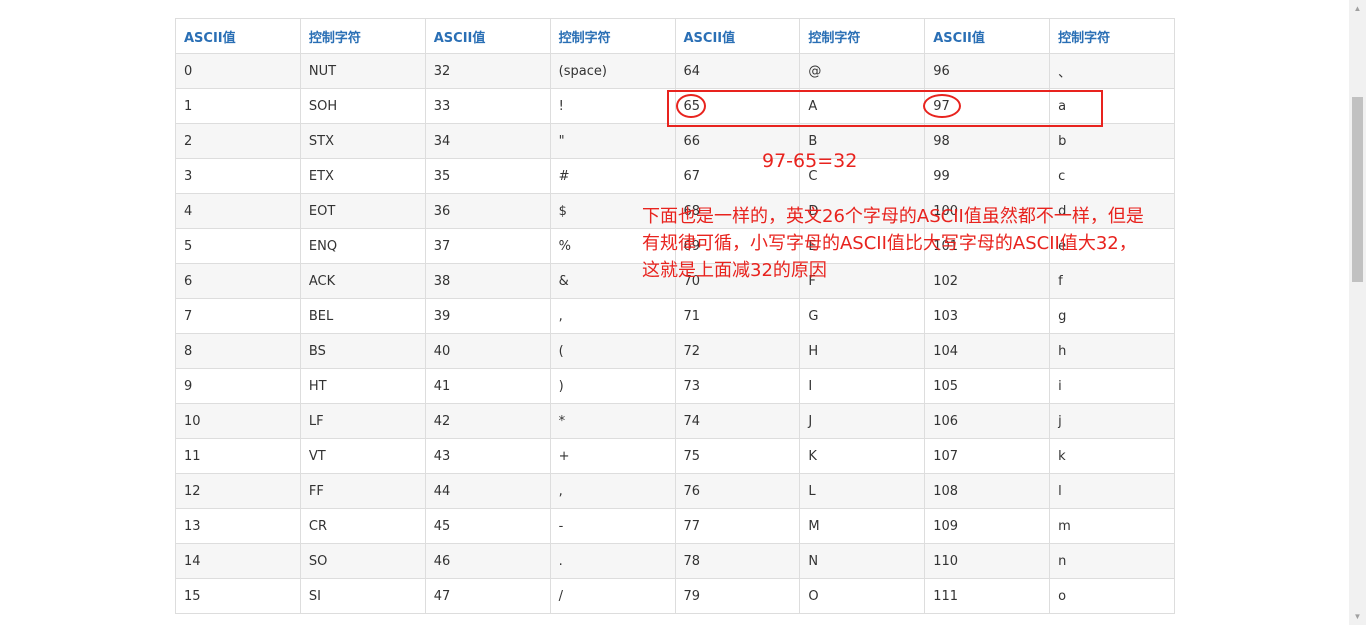  What do you see at coordinates (1112, 176) in the screenshot?
I see `control-char-cell: c` at bounding box center [1112, 176].